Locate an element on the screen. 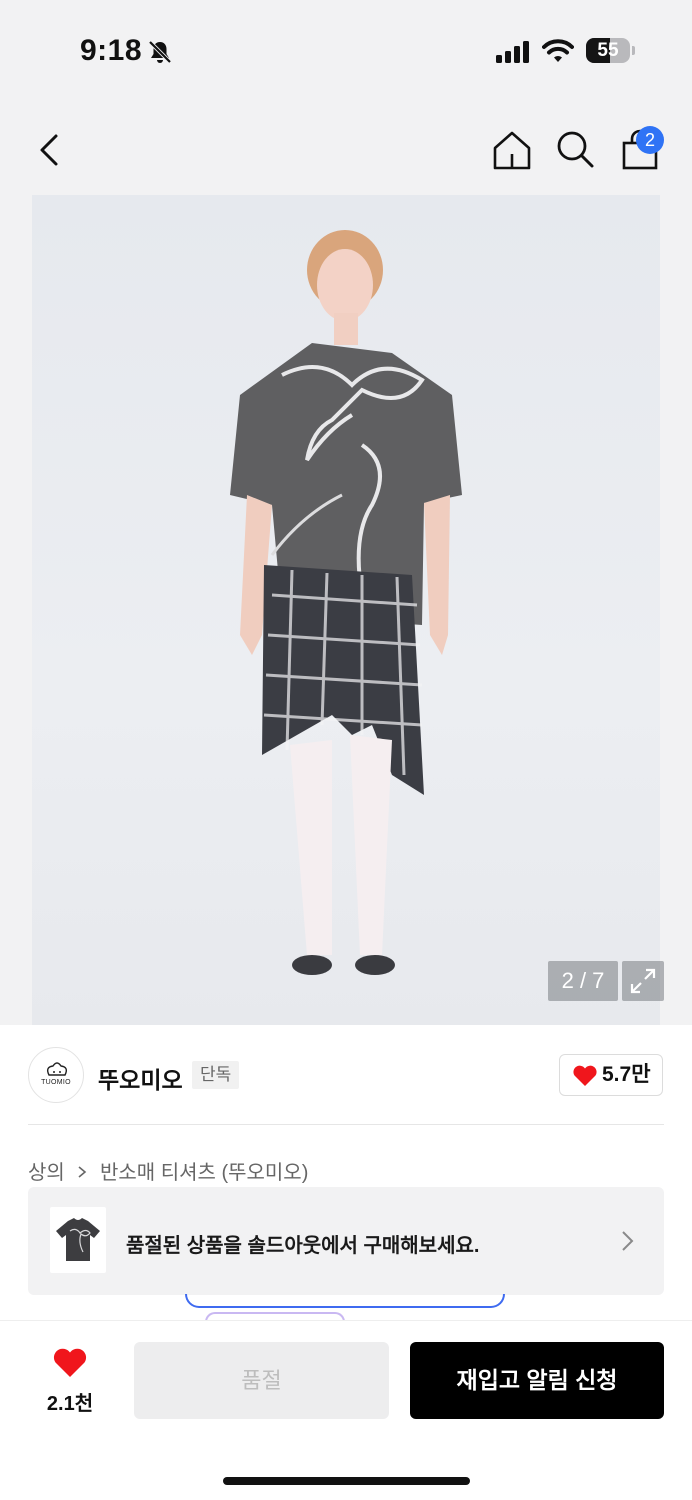  divider is located at coordinates (346, 1124).